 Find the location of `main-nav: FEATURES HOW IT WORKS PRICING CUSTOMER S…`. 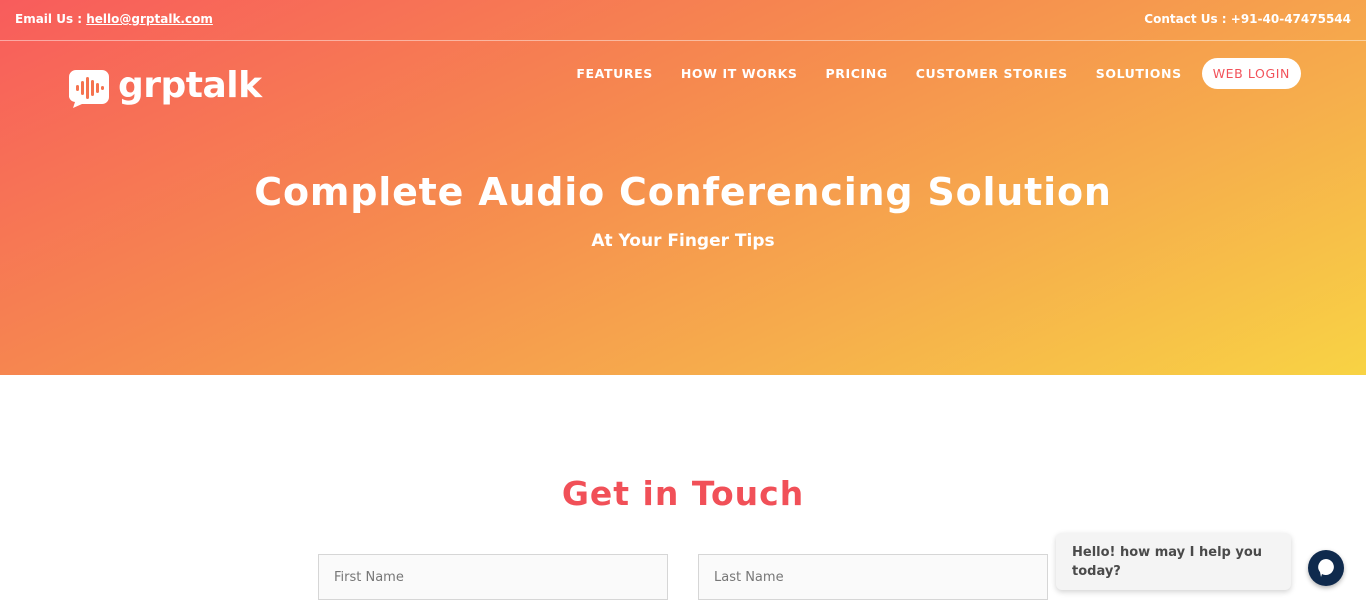

main-nav: FEATURES HOW IT WORKS PRICING CUSTOMER S… is located at coordinates (924, 73).